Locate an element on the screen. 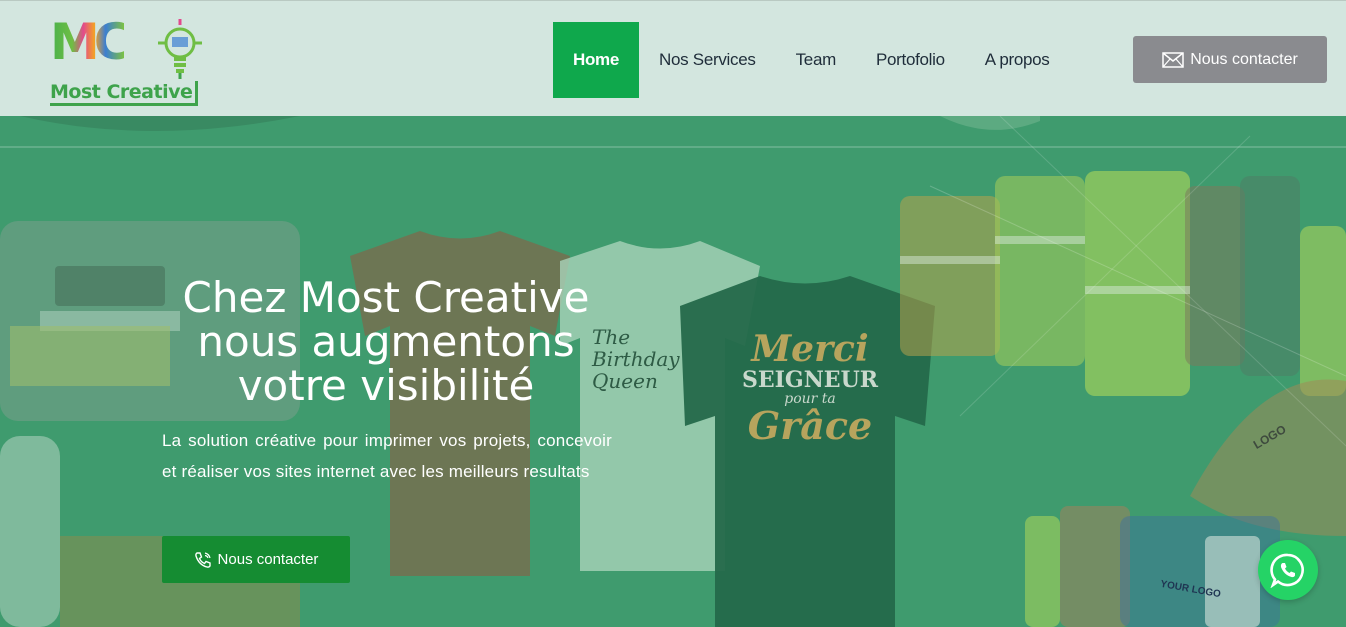 This screenshot has width=1346, height=627. nav-item-portfolio: Portofolio is located at coordinates (910, 60).